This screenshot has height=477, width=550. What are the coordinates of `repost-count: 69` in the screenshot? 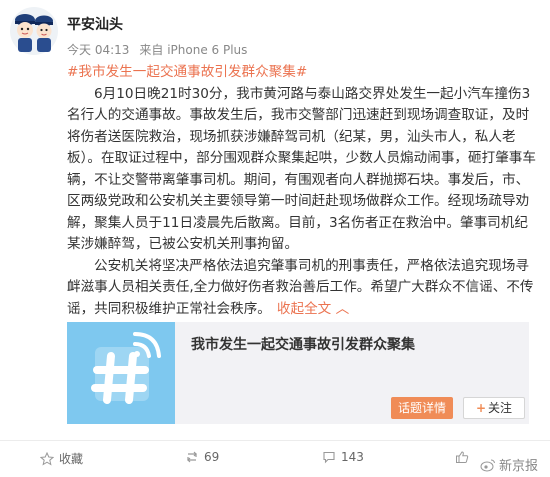 It's located at (212, 457).